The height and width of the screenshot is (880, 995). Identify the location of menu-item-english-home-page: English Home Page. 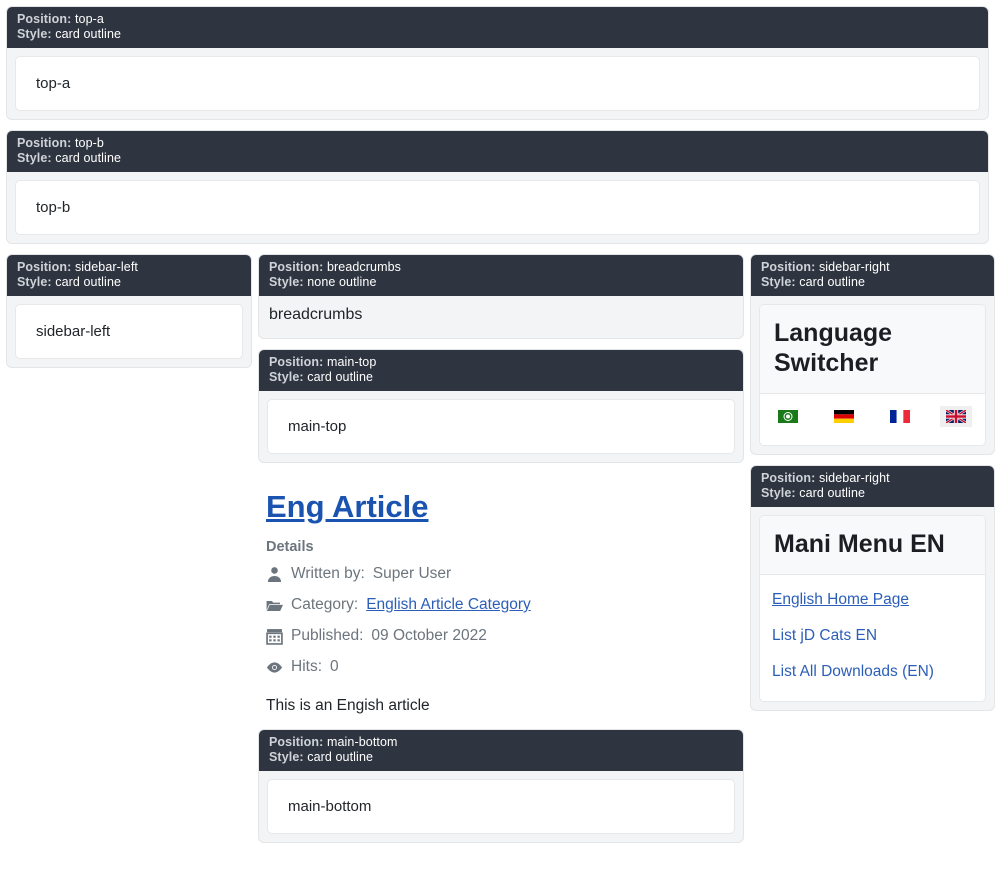
(872, 600).